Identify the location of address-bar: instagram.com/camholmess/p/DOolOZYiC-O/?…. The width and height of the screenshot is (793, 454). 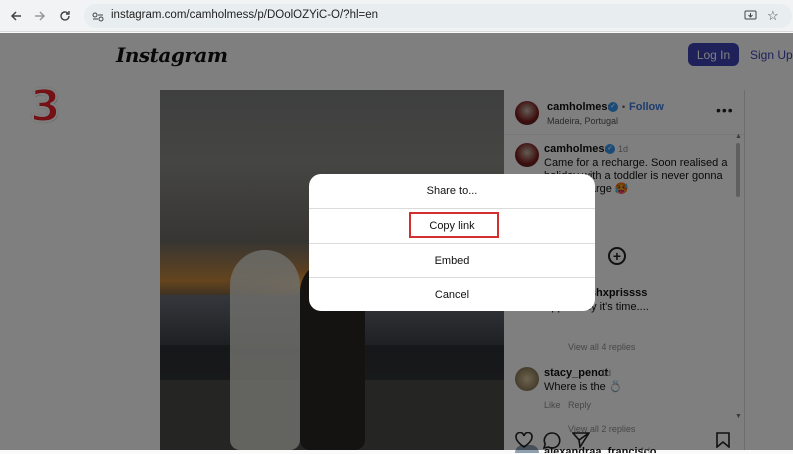
(438, 16).